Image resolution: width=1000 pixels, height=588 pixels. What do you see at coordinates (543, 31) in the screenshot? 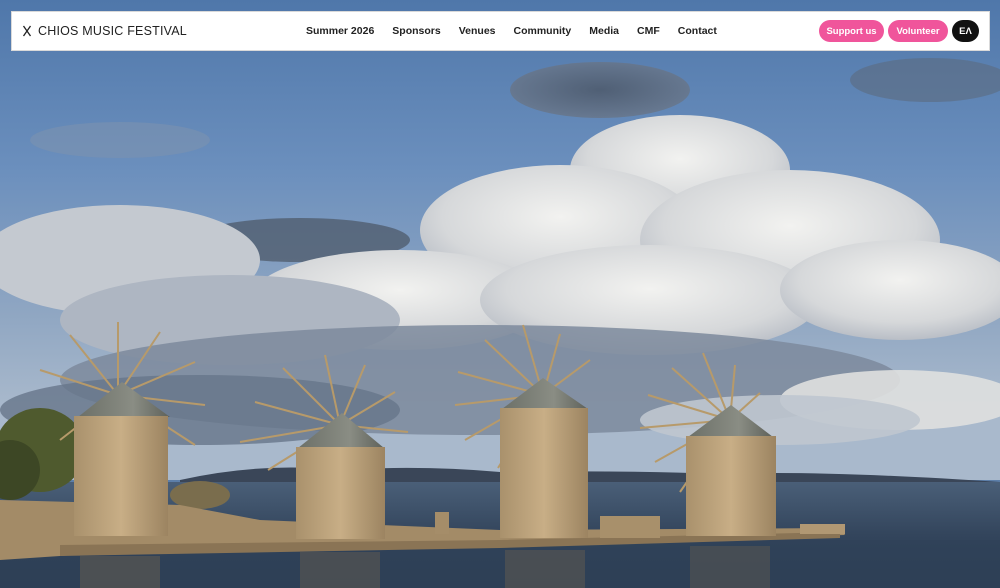
I see `nav-item-community: Community` at bounding box center [543, 31].